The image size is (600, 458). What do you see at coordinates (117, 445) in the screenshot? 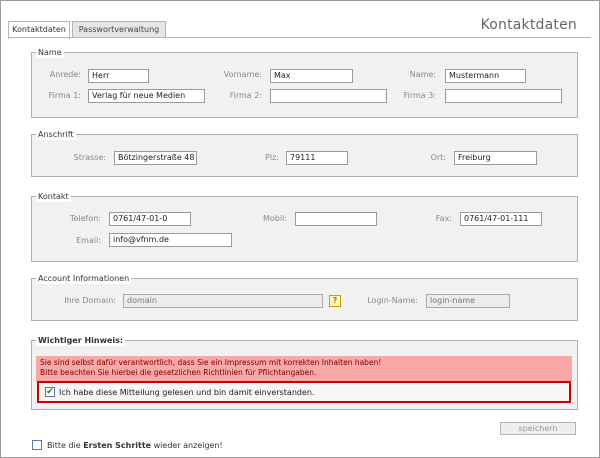
I see `first-steps-link-text: Ersten Schritte` at bounding box center [117, 445].